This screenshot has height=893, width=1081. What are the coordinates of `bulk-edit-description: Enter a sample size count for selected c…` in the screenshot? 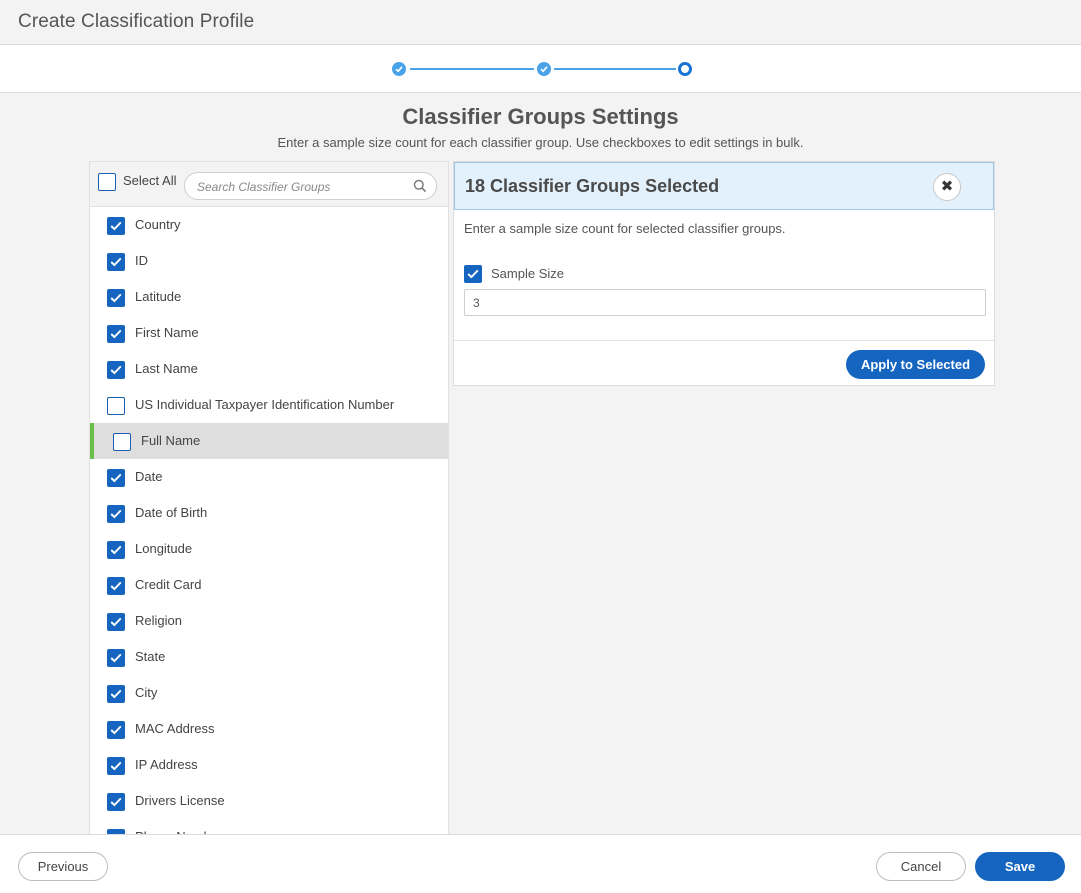 It's located at (625, 228).